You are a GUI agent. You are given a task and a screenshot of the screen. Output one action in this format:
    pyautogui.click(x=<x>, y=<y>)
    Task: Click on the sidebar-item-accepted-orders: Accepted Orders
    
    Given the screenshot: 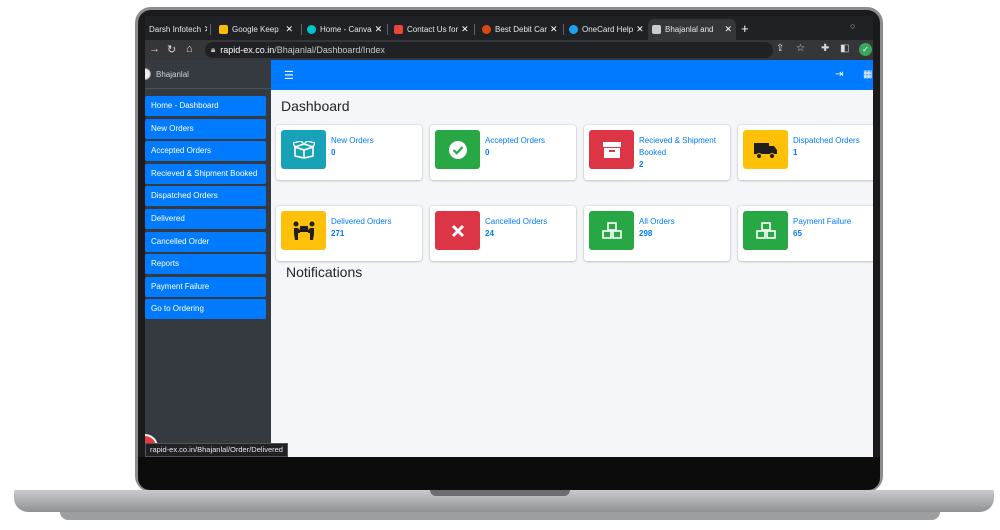 What is the action you would take?
    pyautogui.click(x=205, y=151)
    